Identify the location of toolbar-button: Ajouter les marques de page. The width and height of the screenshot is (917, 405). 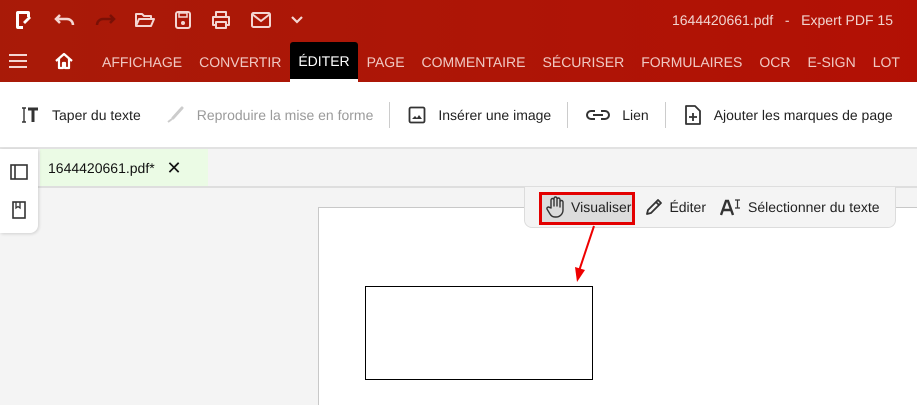
(788, 115).